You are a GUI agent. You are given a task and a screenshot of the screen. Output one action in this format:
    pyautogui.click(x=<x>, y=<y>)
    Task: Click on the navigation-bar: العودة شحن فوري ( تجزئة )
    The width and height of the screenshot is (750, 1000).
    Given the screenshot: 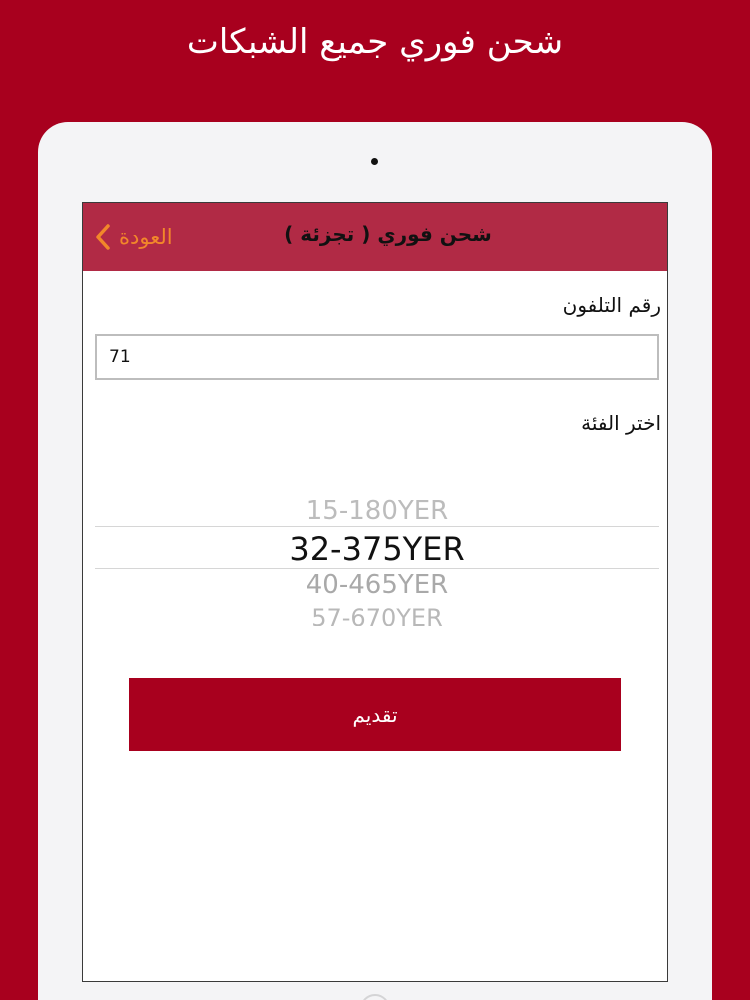 What is the action you would take?
    pyautogui.click(x=375, y=237)
    